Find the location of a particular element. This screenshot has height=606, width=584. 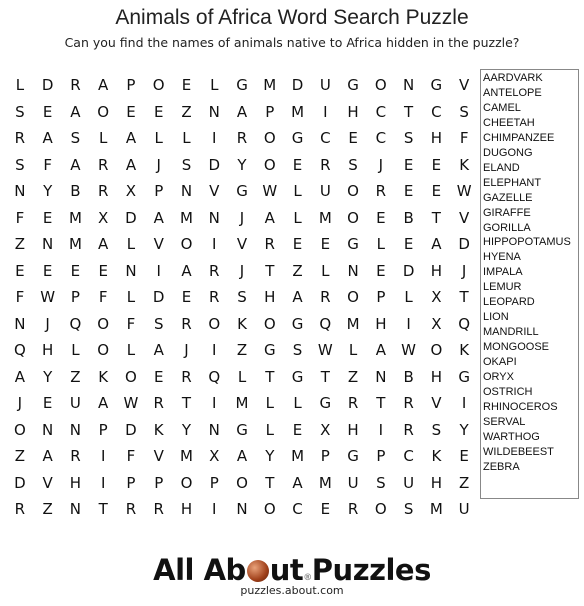

all-about-puzzles-logo: All Ab ut®Puzzles is located at coordinates (292, 570).